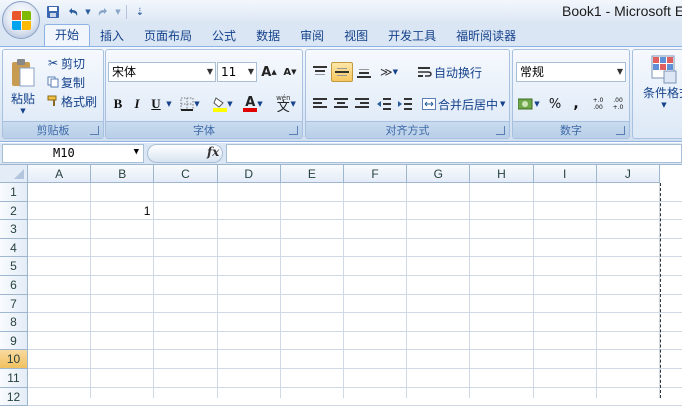 The width and height of the screenshot is (682, 406). Describe the element at coordinates (500, 130) in the screenshot. I see `alignment-dialog-launcher-icon` at that location.